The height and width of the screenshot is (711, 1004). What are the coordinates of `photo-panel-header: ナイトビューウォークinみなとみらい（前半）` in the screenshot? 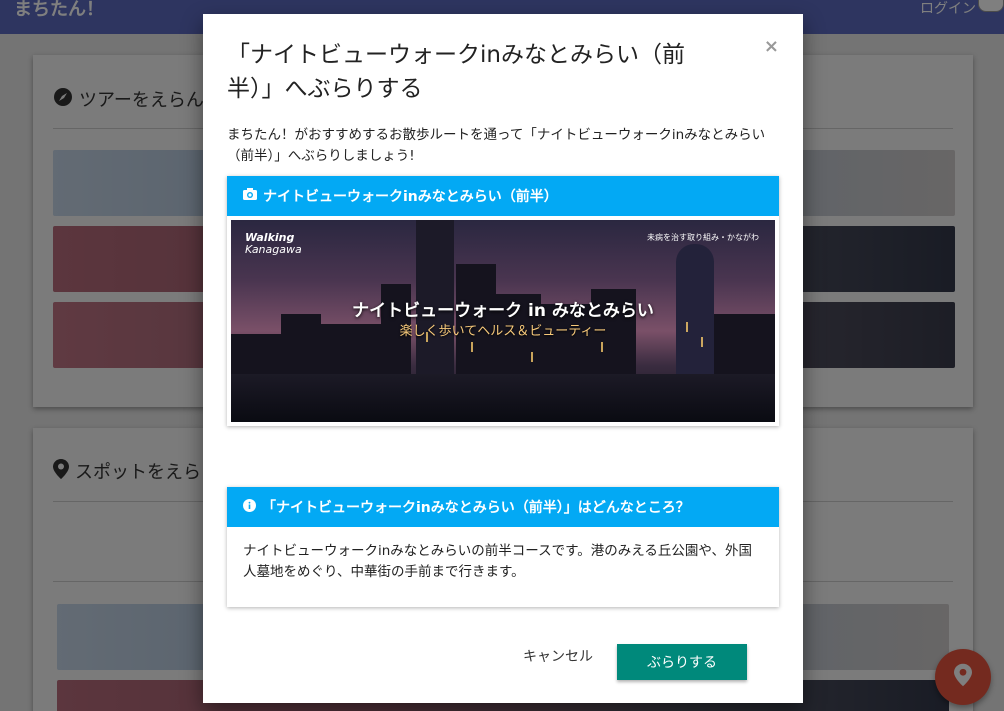 It's located at (503, 196).